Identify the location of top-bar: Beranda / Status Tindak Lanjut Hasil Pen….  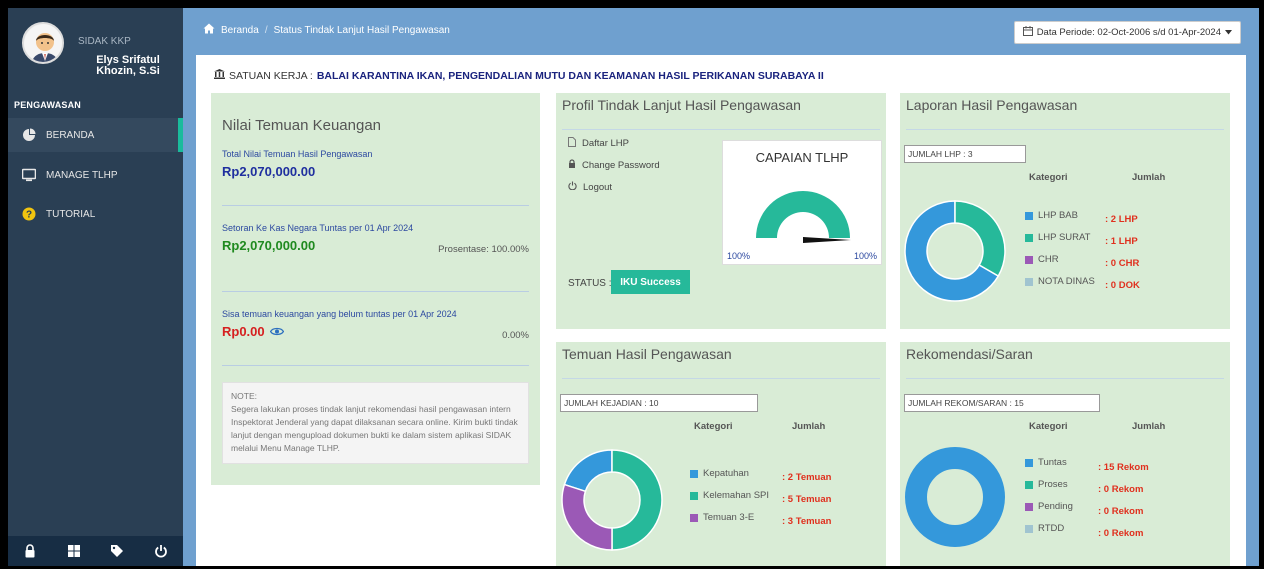
(721, 31).